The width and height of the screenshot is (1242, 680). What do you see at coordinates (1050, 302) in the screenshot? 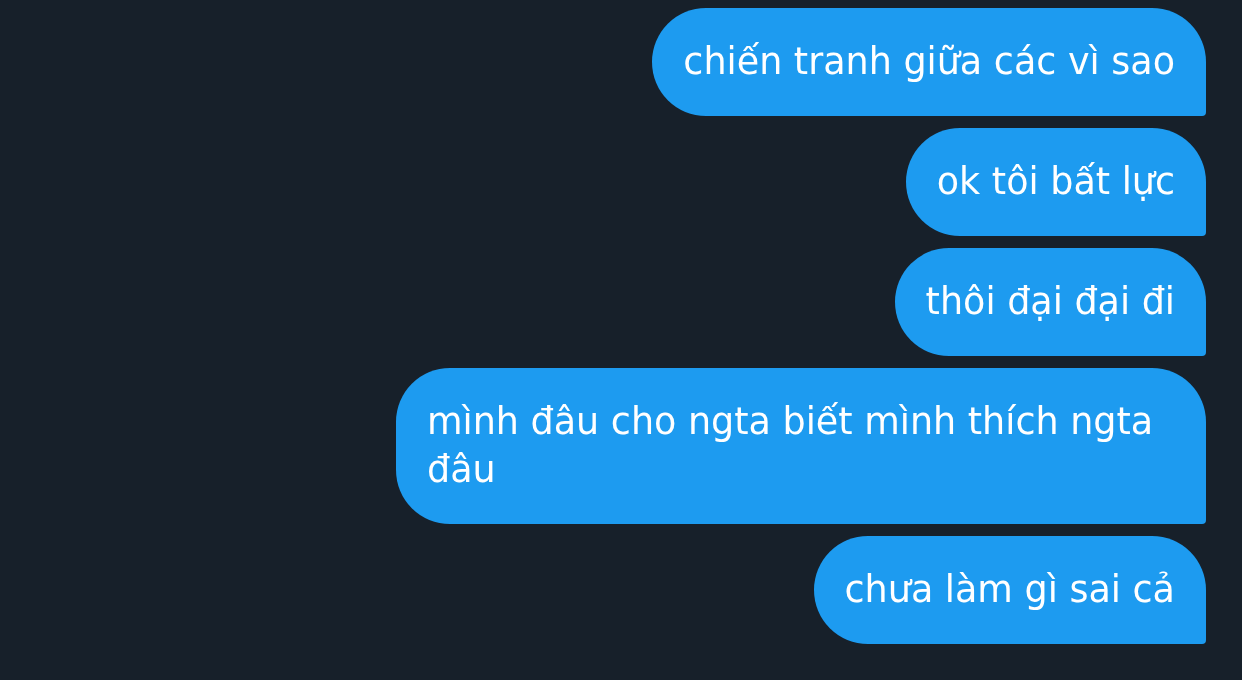
I see `message-bubble: thôi đại đại đi` at bounding box center [1050, 302].